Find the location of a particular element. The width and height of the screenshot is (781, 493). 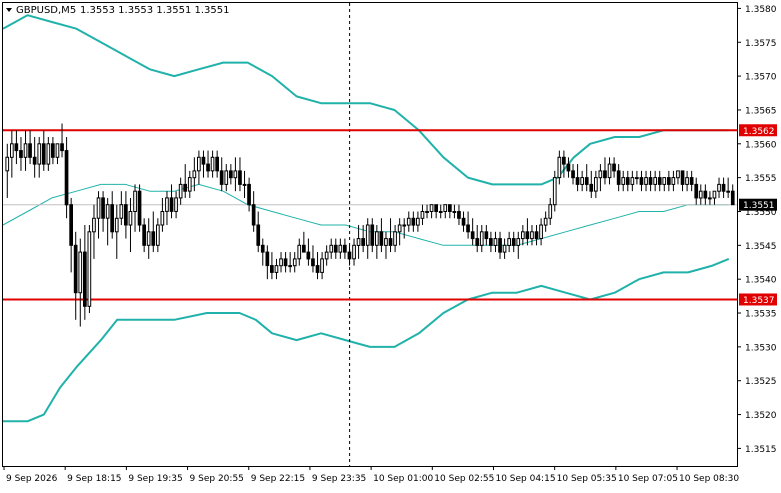

level-badge-label: 1.3537 is located at coordinates (759, 301).